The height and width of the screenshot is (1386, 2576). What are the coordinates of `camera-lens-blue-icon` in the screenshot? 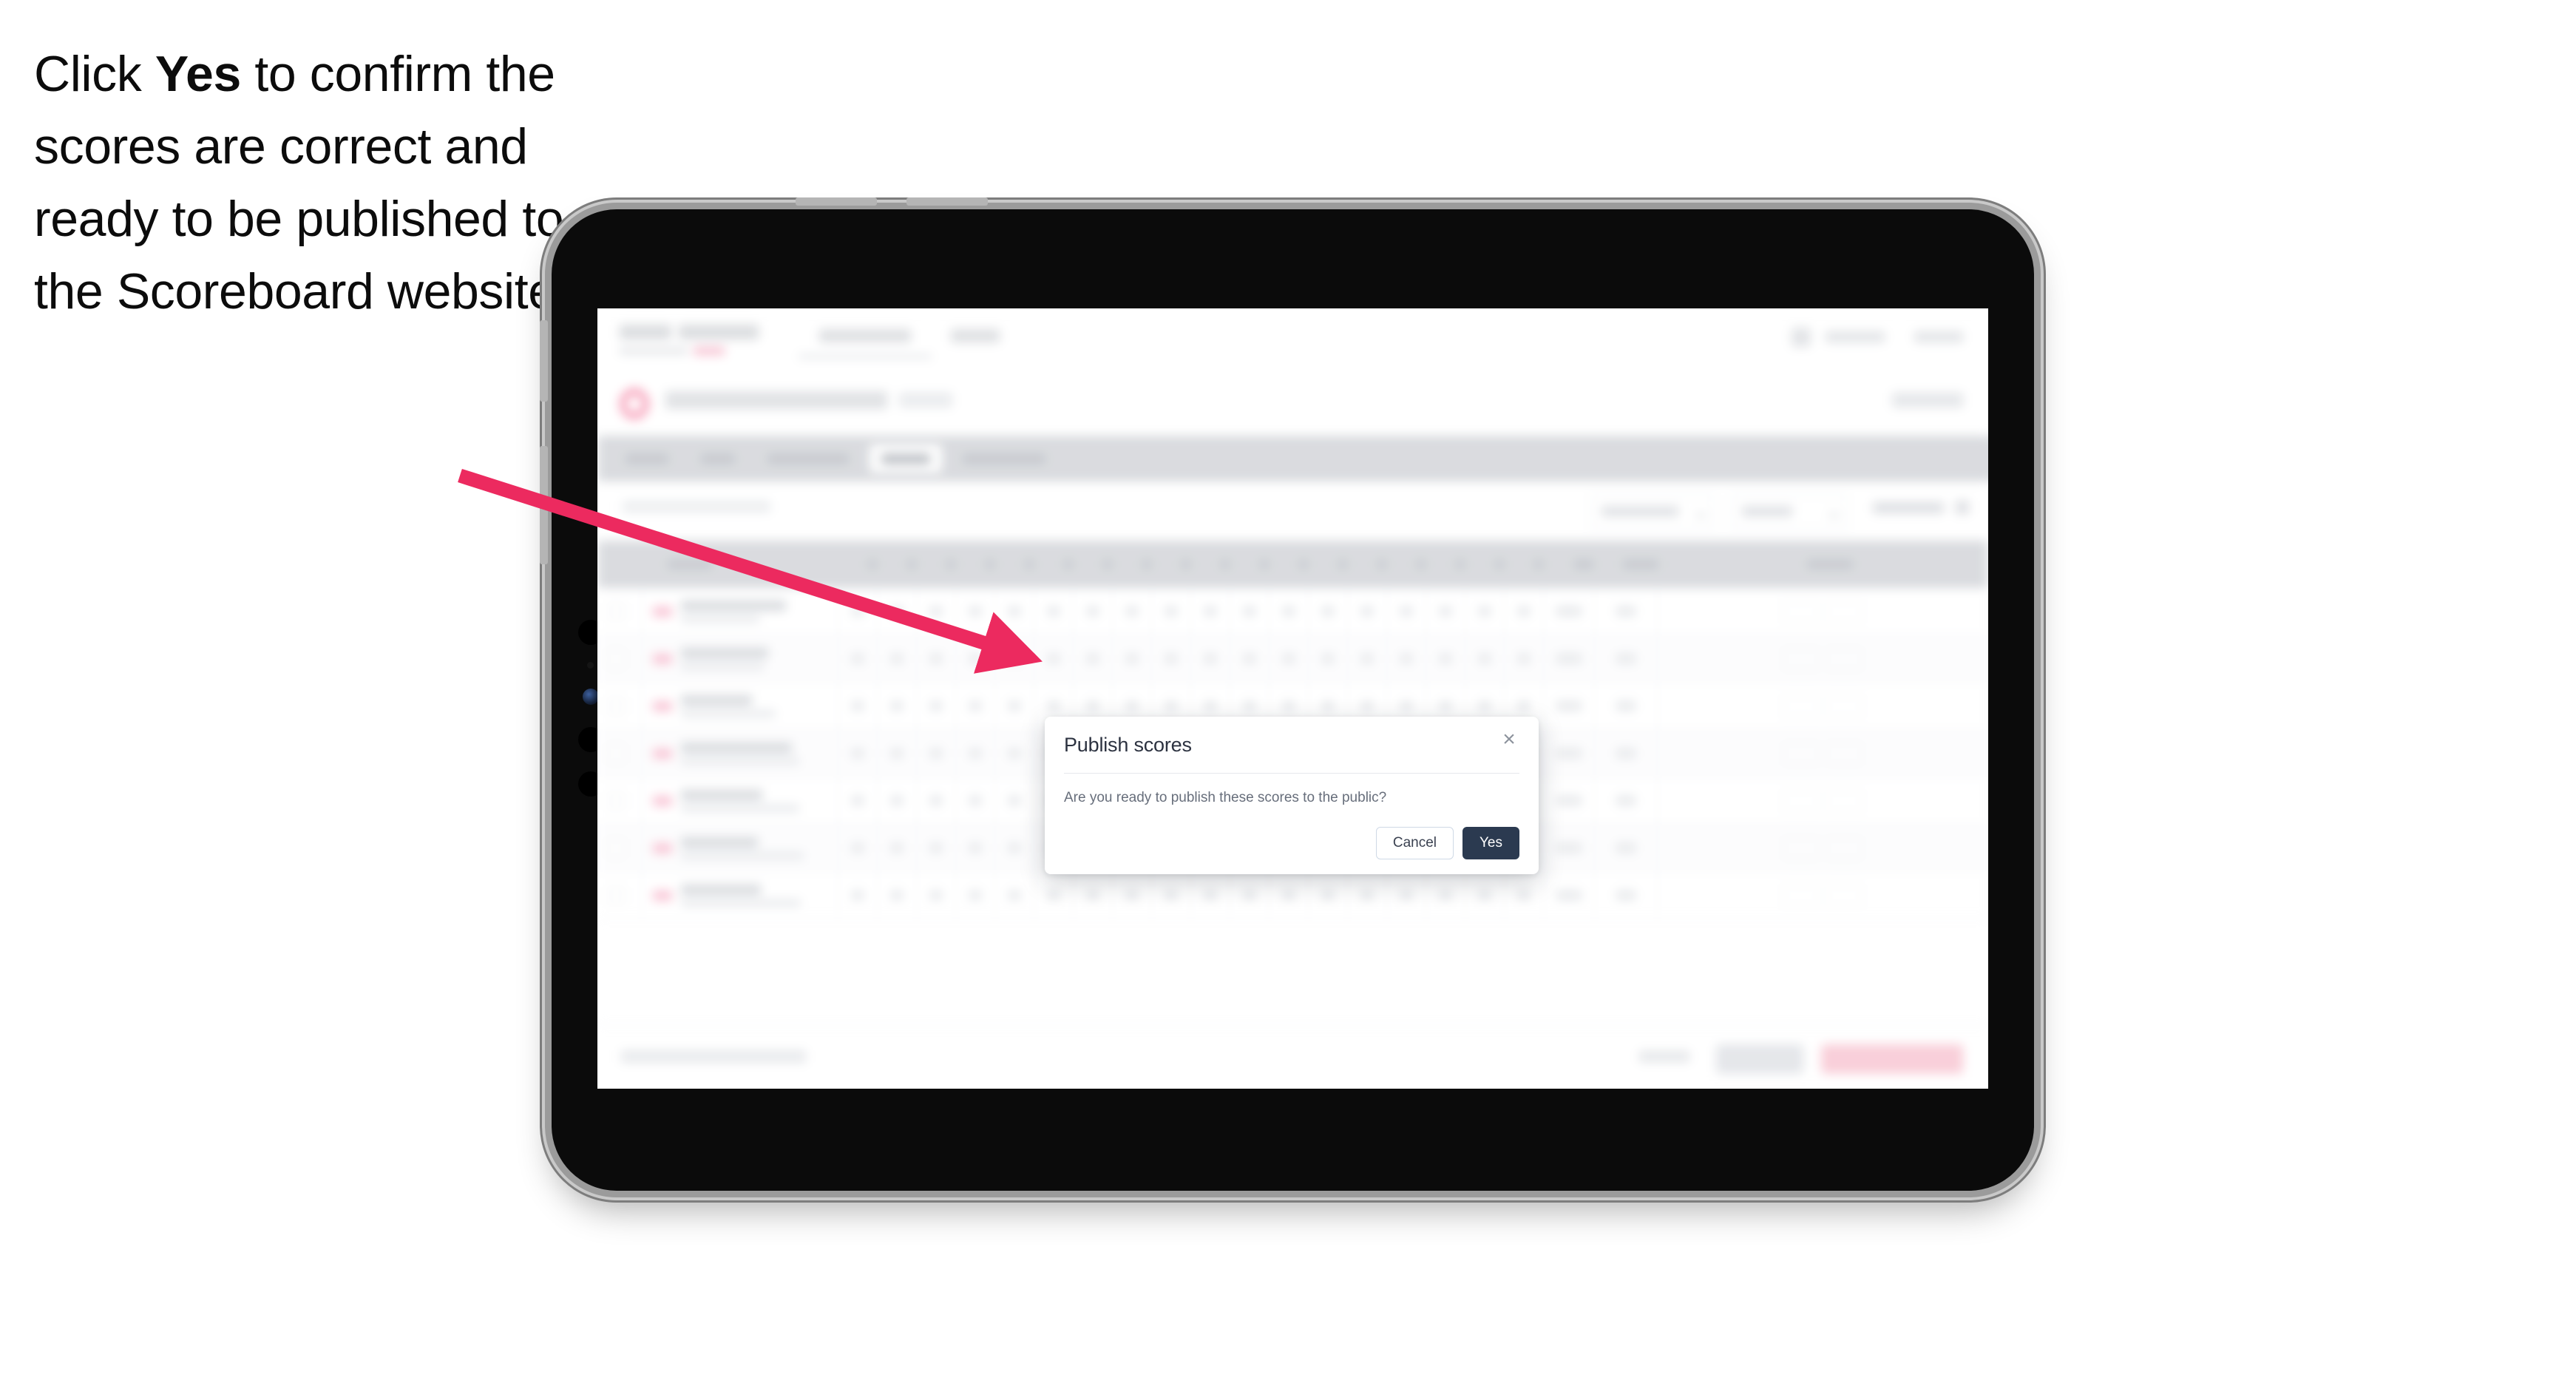 It's located at (591, 697).